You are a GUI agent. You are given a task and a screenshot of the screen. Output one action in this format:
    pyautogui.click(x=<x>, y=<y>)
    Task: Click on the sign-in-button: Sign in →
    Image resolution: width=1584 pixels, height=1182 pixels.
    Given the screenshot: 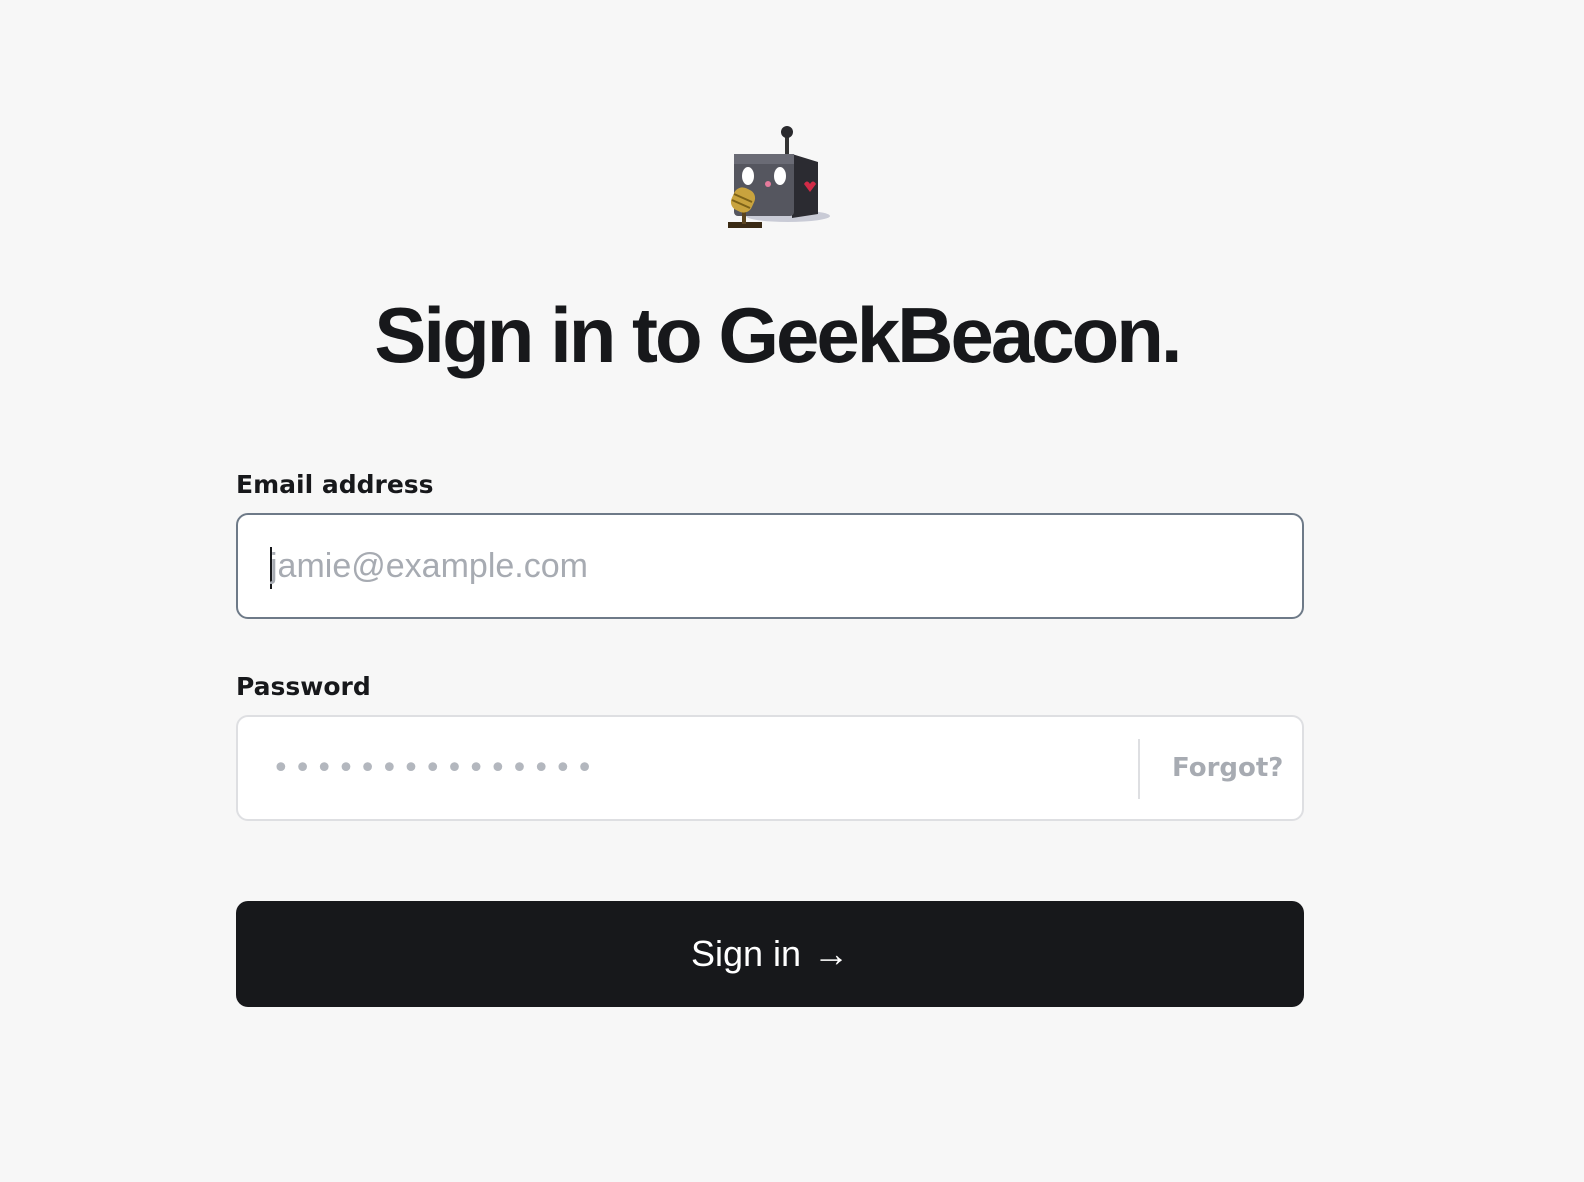 What is the action you would take?
    pyautogui.click(x=770, y=954)
    